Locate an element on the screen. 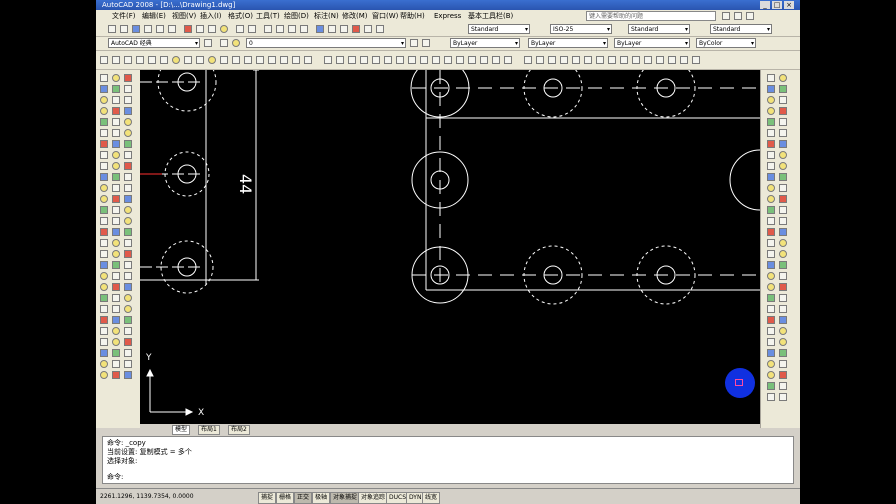 This screenshot has width=896, height=504. maximize-button: □ is located at coordinates (777, 5).